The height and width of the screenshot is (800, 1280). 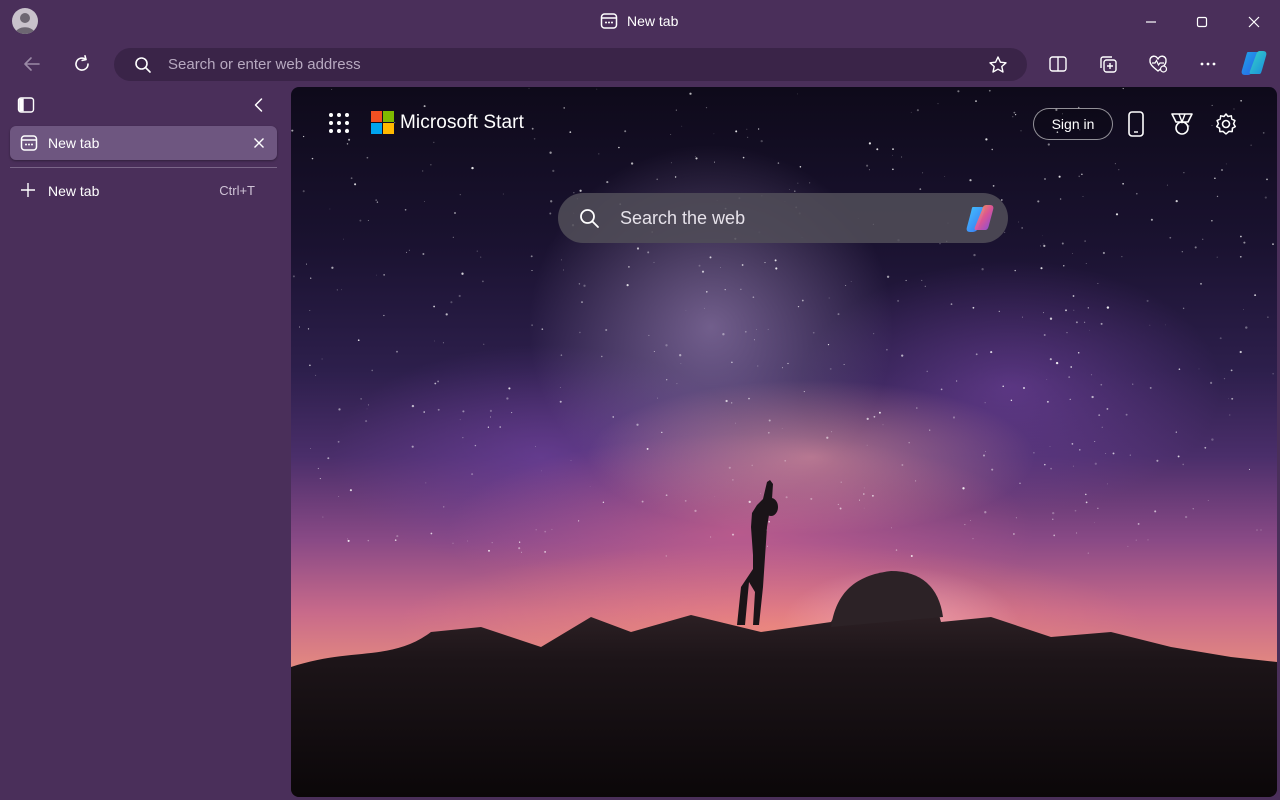 I want to click on plus-icon, so click(x=28, y=190).